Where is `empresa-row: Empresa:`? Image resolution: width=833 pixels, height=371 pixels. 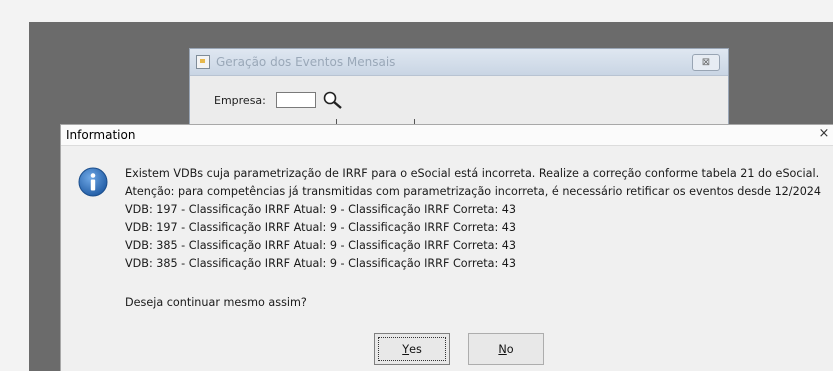 empresa-row: Empresa: is located at coordinates (279, 100).